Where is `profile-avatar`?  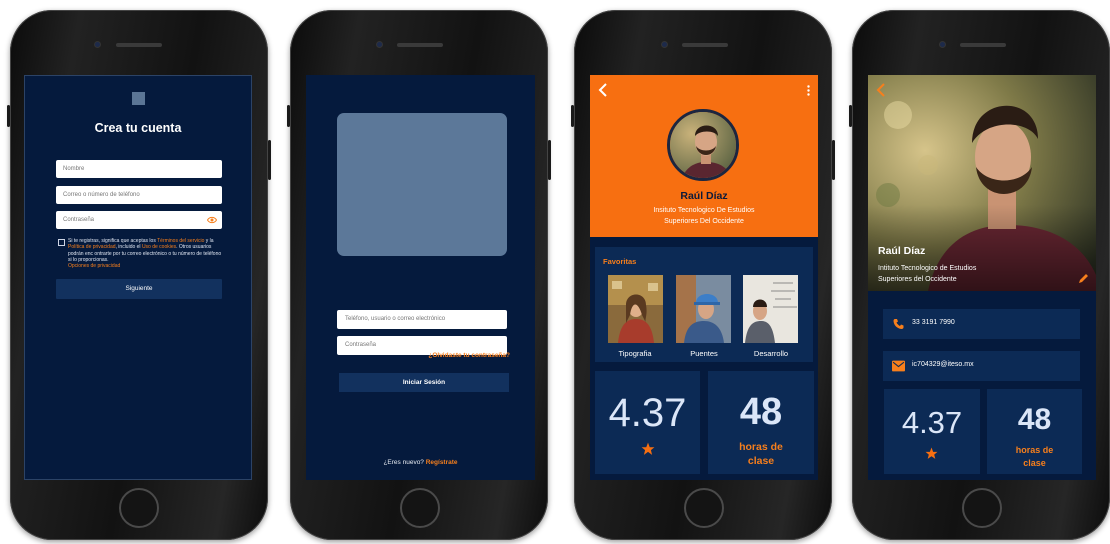
profile-avatar is located at coordinates (703, 145).